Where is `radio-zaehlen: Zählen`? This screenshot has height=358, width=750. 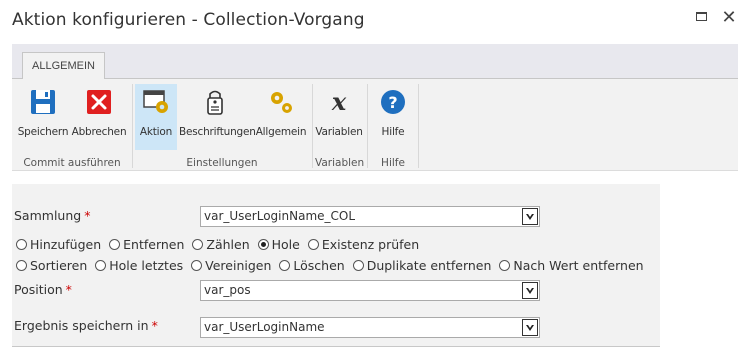 radio-zaehlen: Zählen is located at coordinates (221, 244).